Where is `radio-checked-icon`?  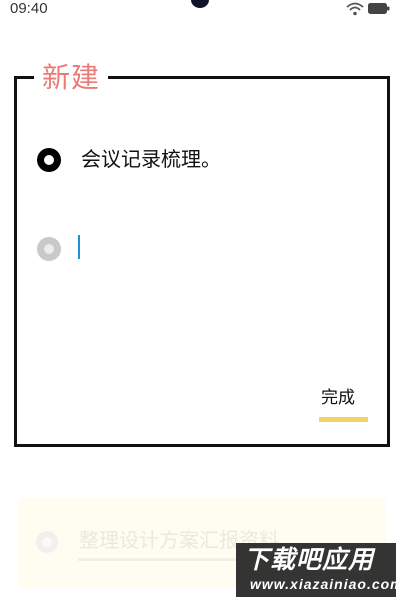
radio-checked-icon is located at coordinates (49, 160).